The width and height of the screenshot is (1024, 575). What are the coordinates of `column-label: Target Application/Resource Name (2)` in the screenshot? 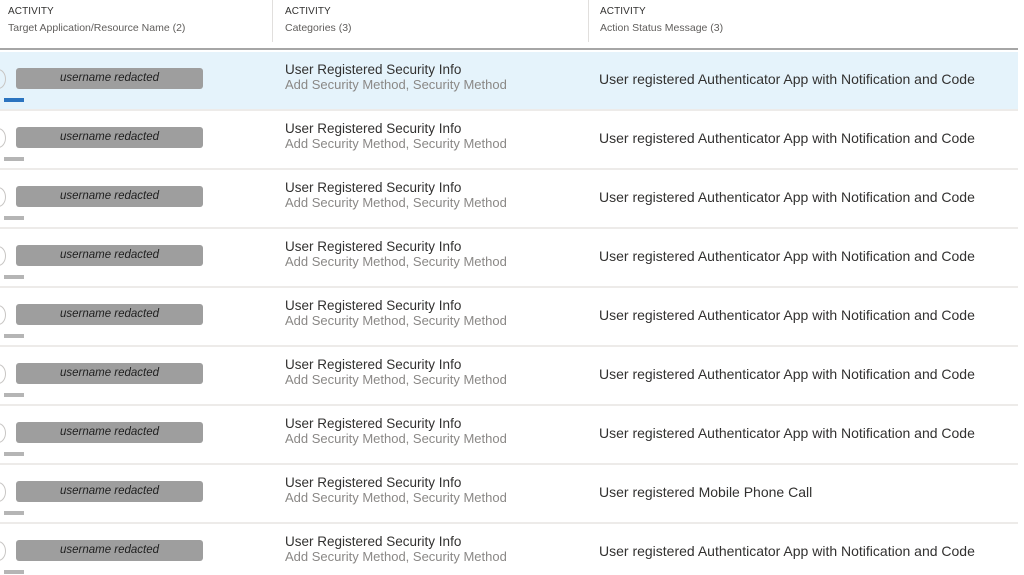 It's located at (97, 28).